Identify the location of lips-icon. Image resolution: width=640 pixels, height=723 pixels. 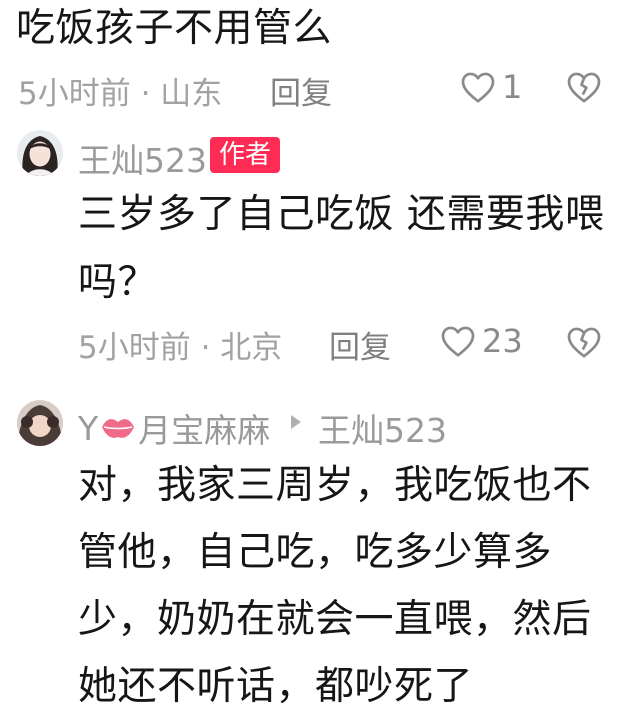
(118, 428).